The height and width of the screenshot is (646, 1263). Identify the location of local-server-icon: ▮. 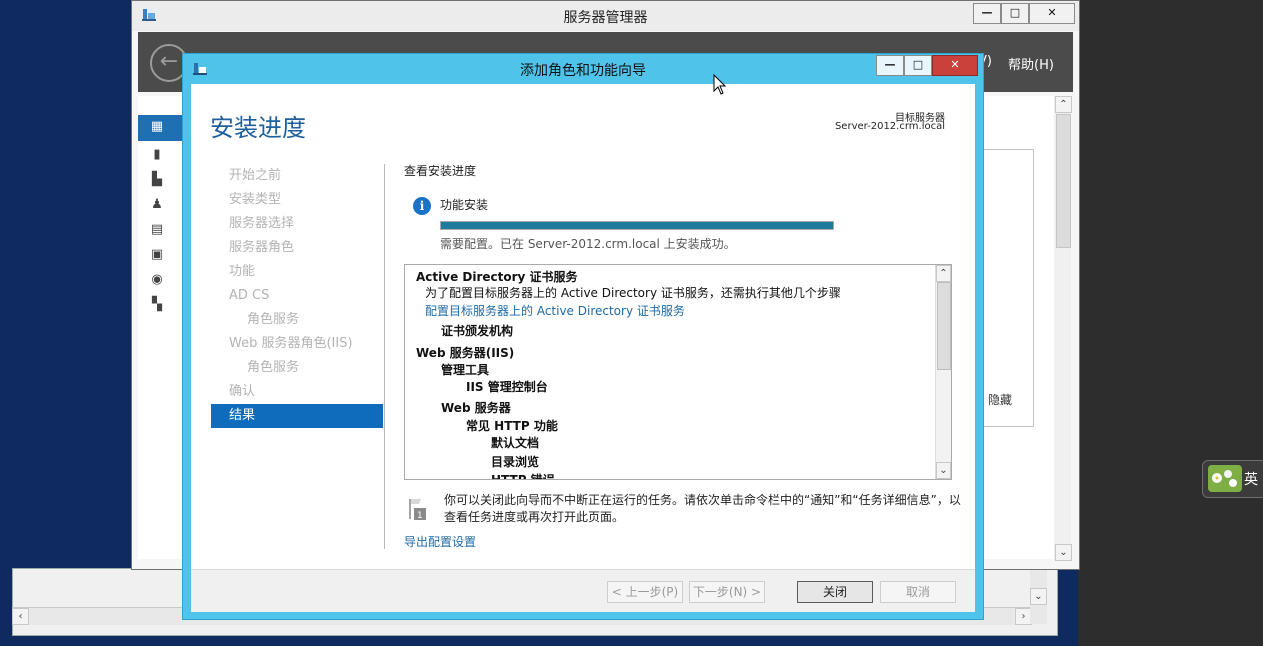
(157, 155).